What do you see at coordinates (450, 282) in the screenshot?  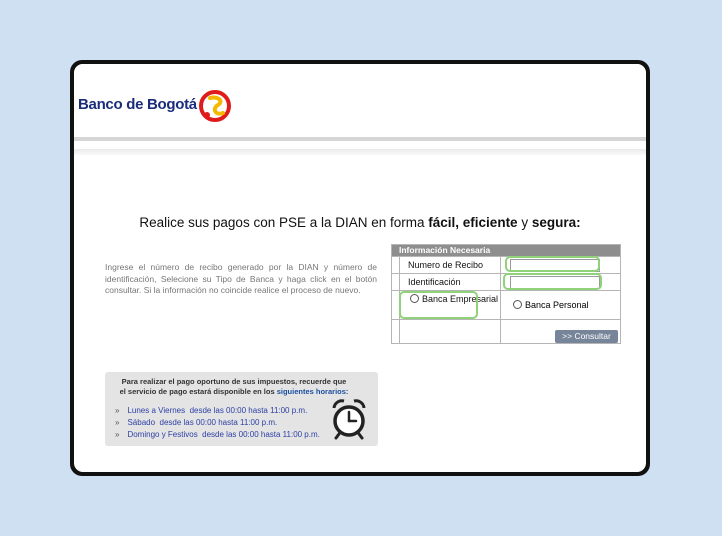 I see `id-label: Identificación` at bounding box center [450, 282].